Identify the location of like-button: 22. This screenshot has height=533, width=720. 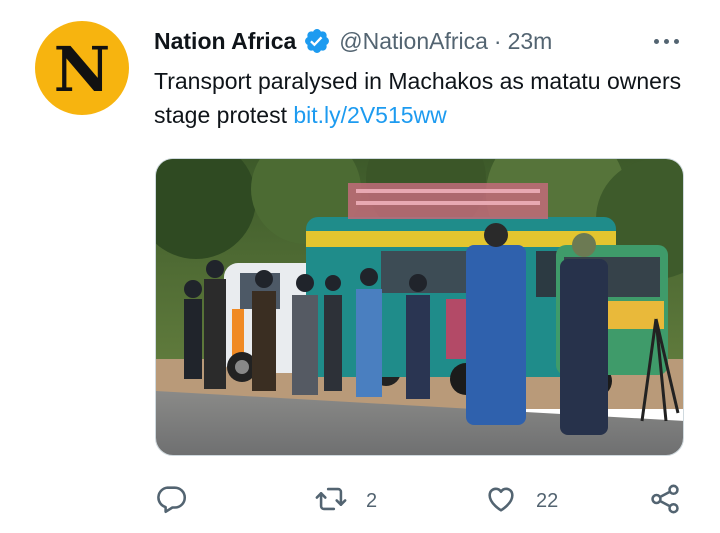
(521, 501).